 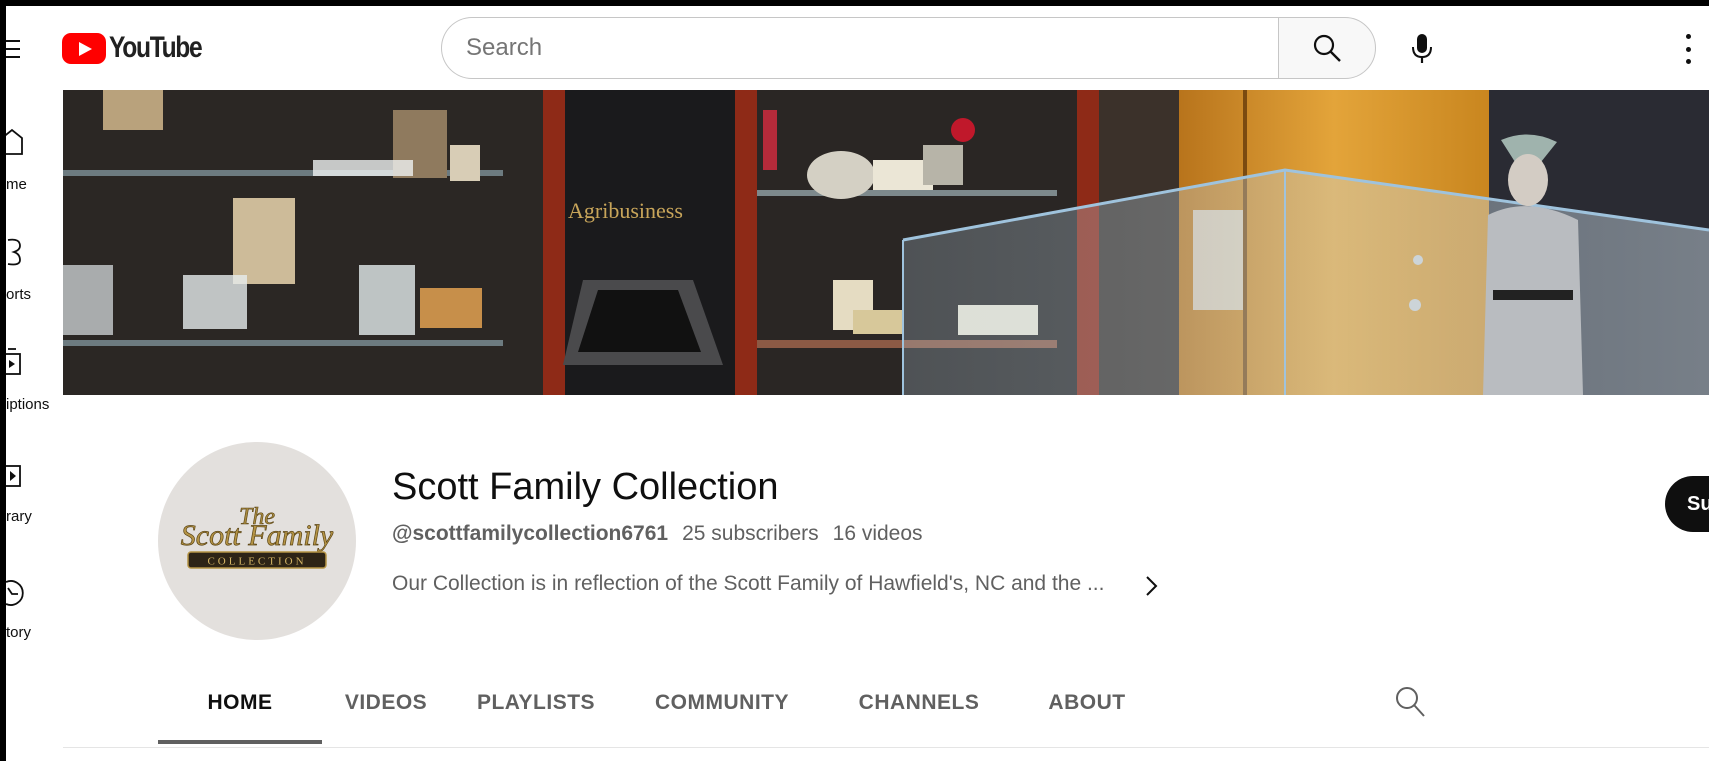 I want to click on guide-label-home: me, so click(x=16, y=184).